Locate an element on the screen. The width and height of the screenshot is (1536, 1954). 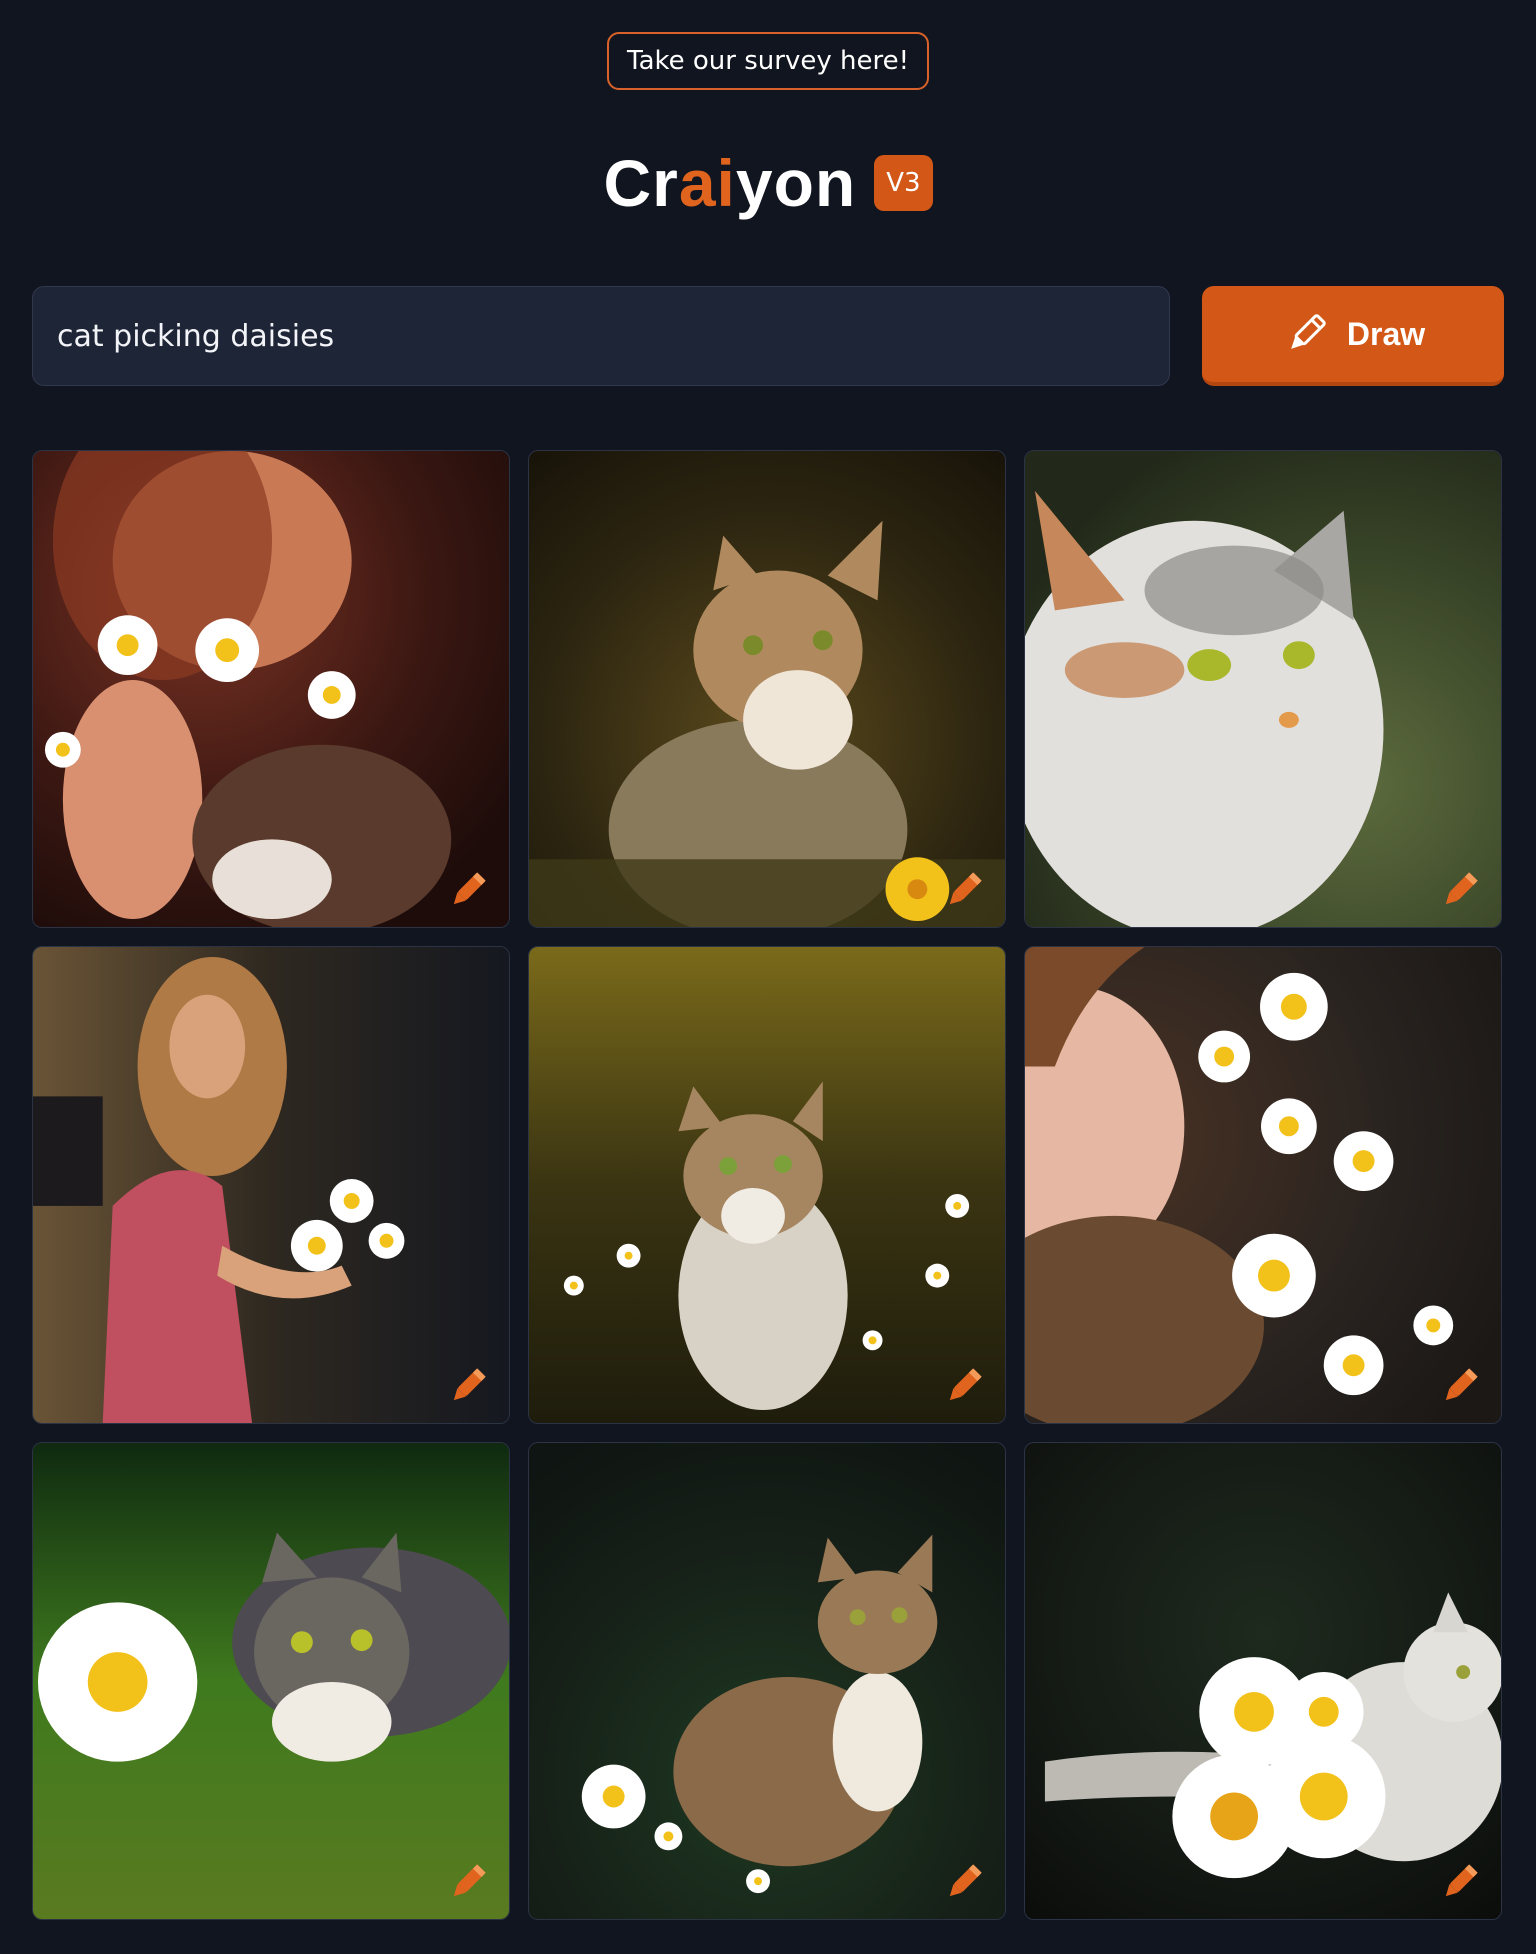
craiyon-logo: Craiyon is located at coordinates (729, 183).